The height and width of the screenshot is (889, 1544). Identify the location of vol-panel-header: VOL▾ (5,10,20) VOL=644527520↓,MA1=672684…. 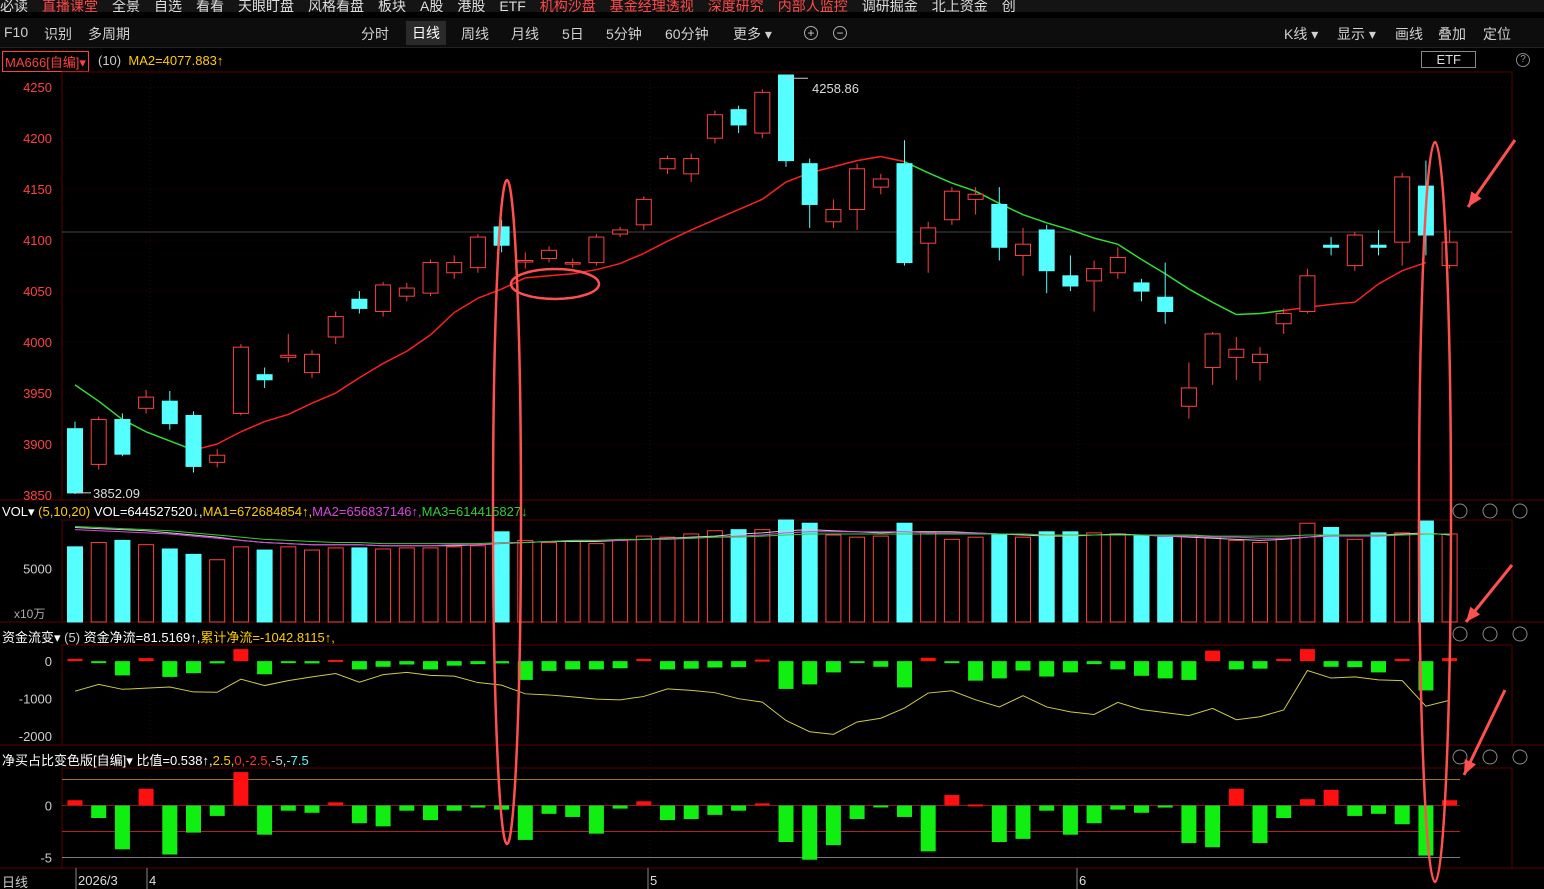
(265, 511).